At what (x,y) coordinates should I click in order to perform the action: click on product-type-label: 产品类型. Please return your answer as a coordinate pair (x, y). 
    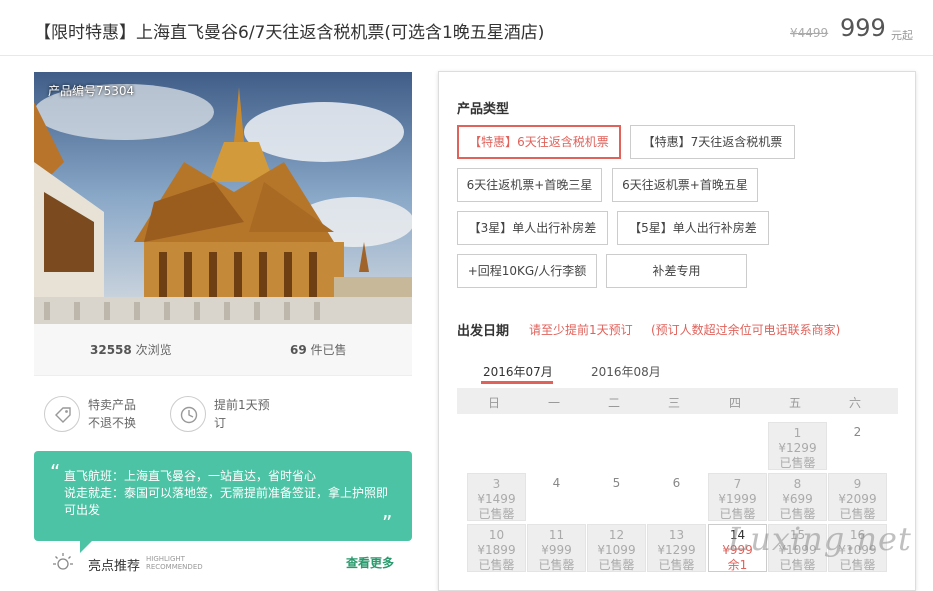
    Looking at the image, I should click on (483, 109).